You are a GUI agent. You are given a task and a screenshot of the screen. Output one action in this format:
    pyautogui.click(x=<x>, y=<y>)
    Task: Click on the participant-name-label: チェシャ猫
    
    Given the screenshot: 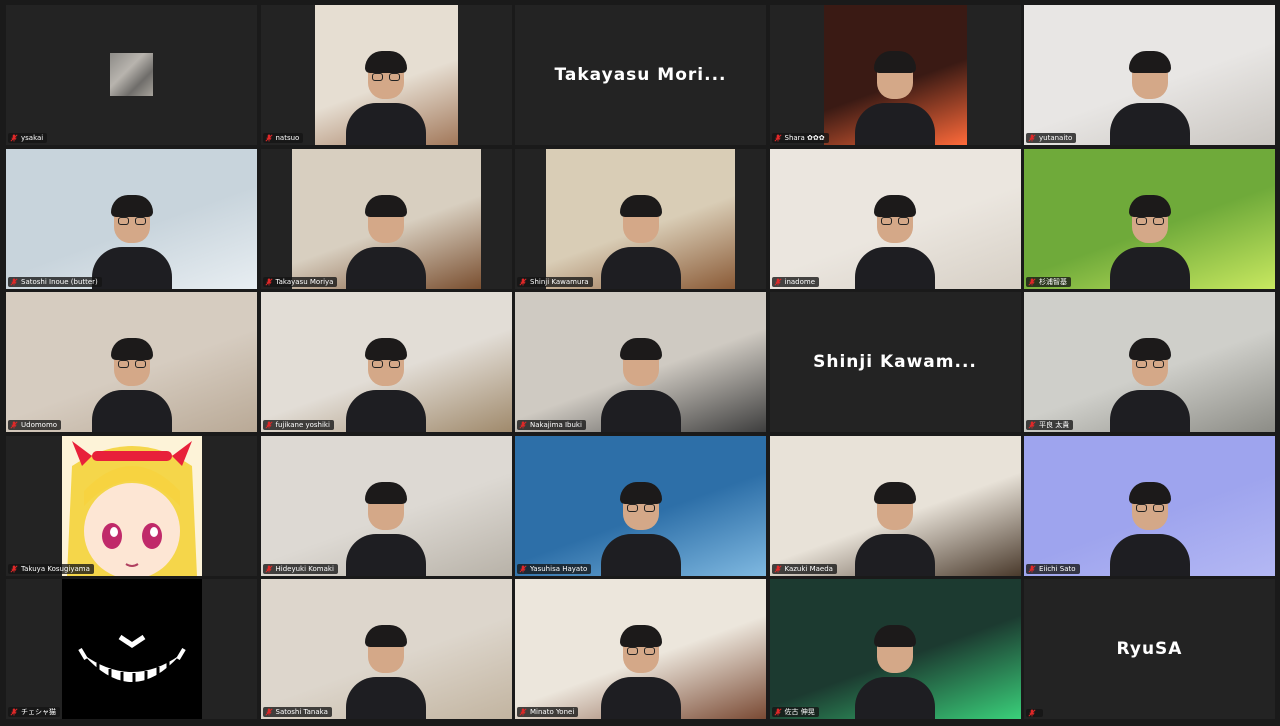 What is the action you would take?
    pyautogui.click(x=34, y=712)
    